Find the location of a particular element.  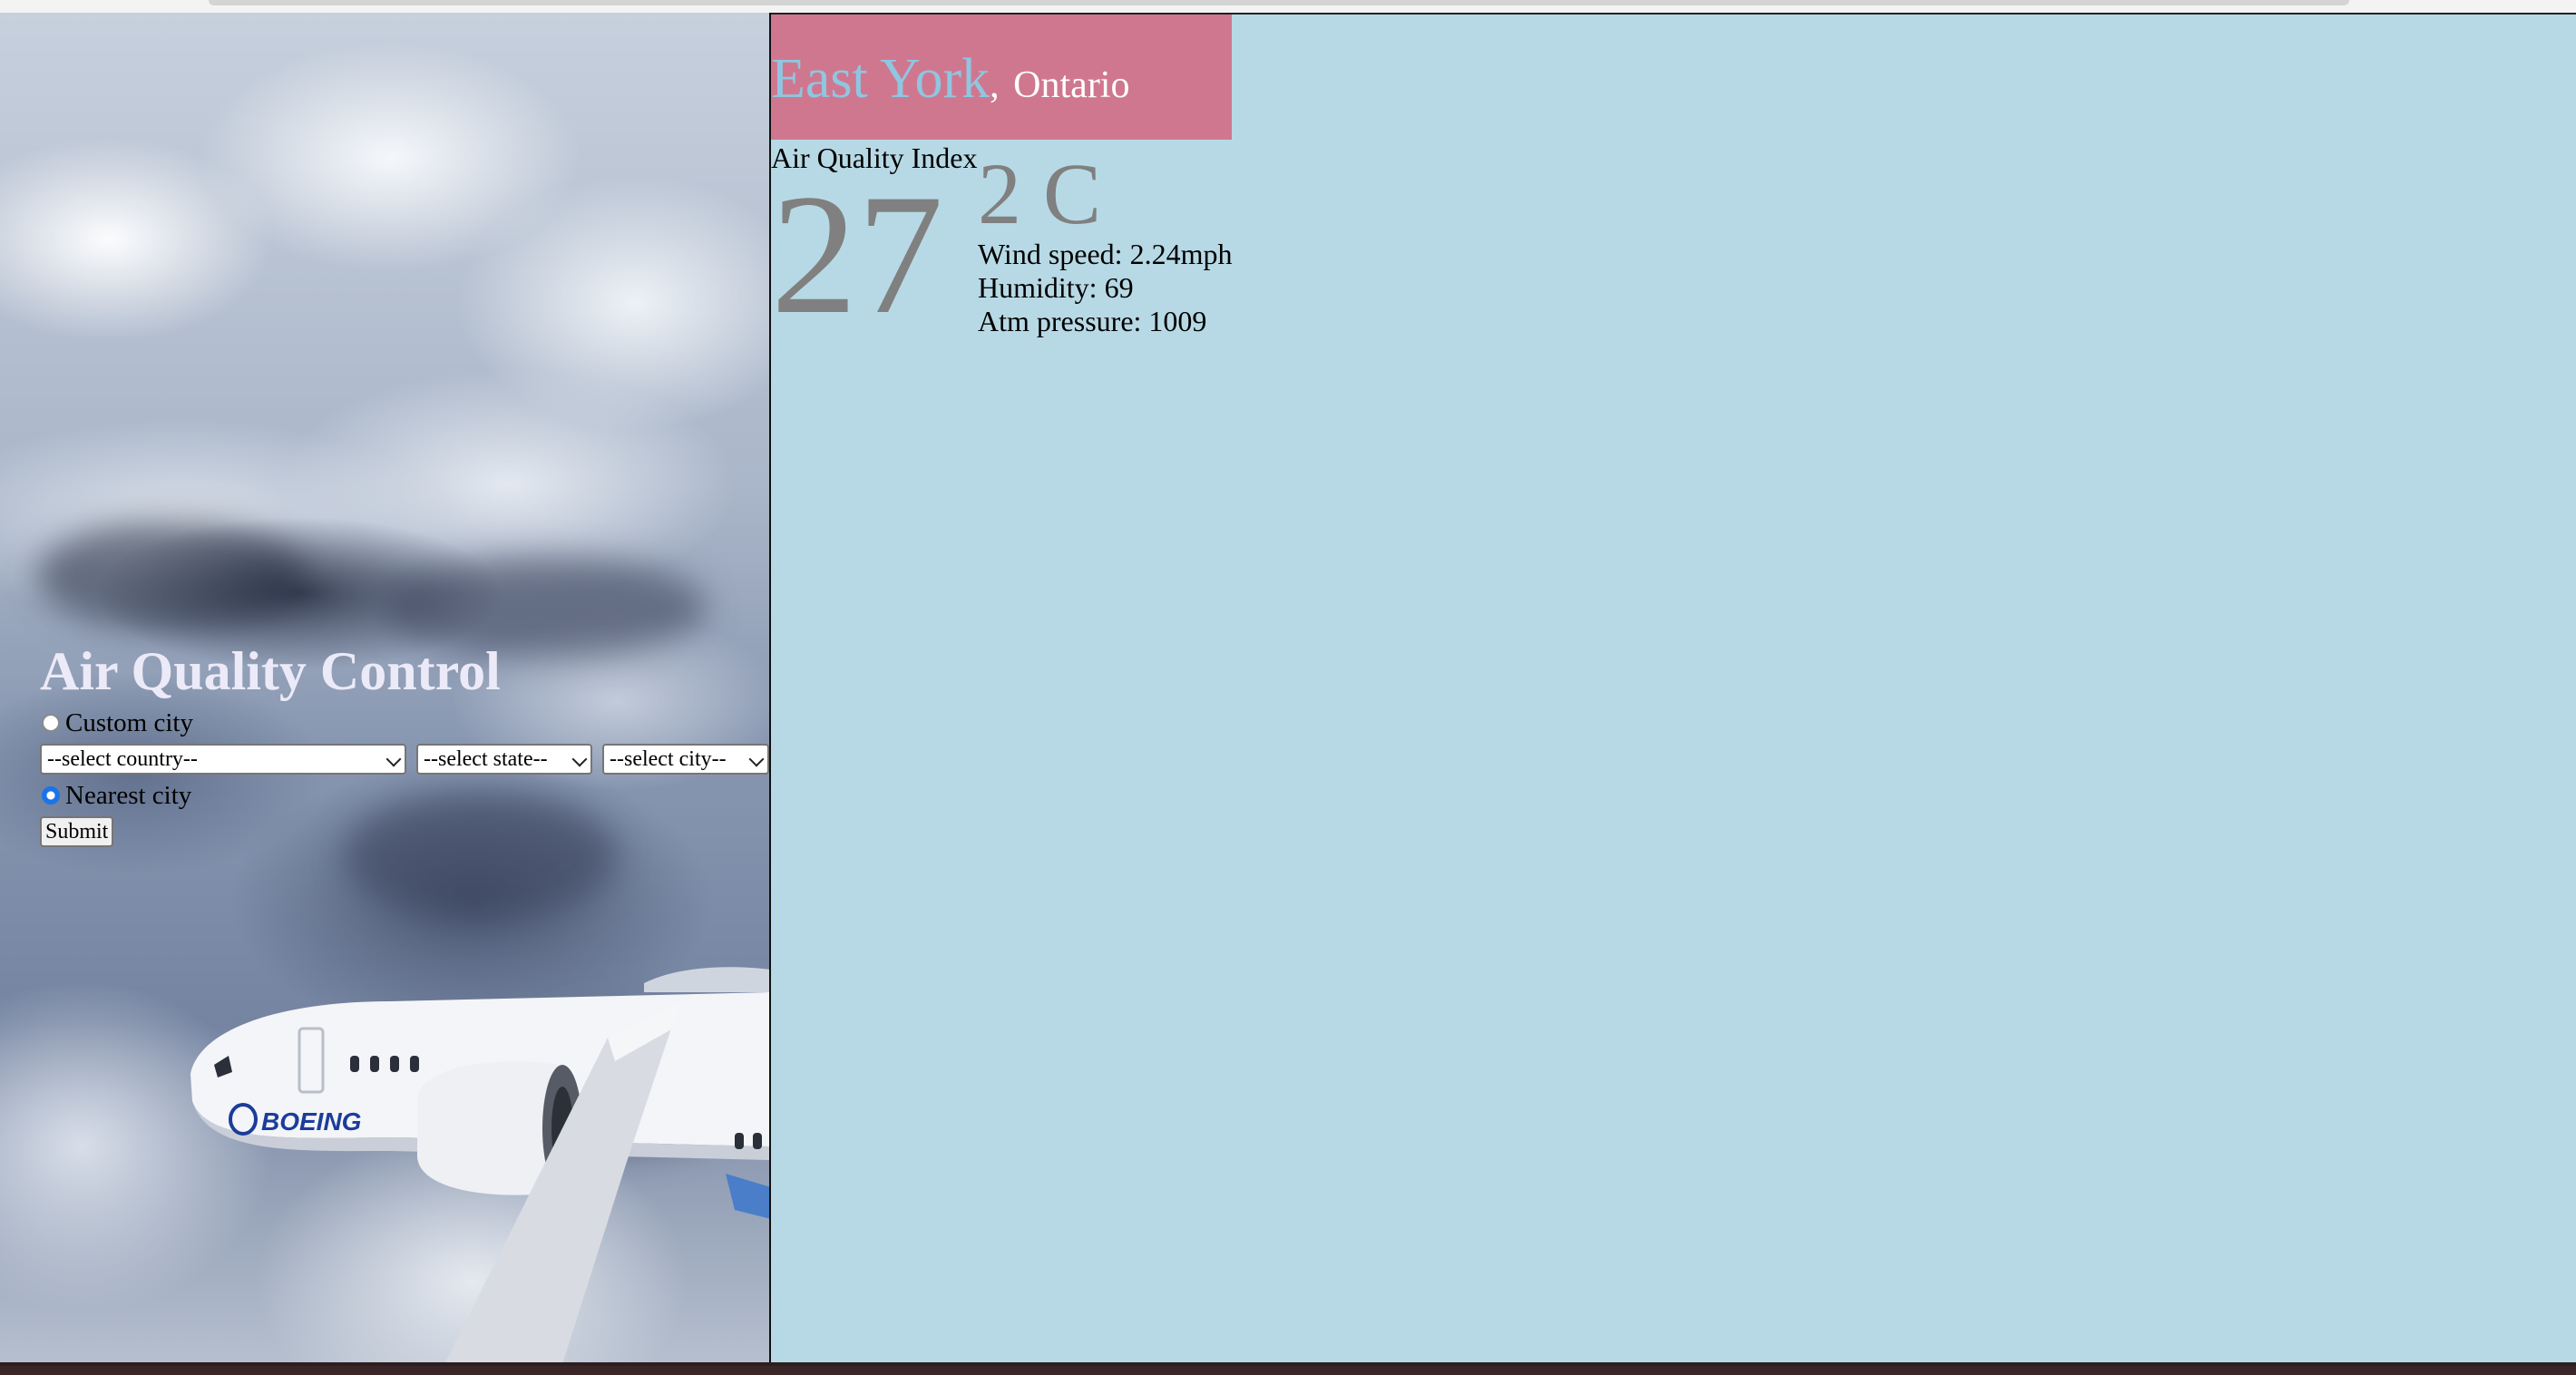

city-select-value: --select city-- is located at coordinates (668, 759).